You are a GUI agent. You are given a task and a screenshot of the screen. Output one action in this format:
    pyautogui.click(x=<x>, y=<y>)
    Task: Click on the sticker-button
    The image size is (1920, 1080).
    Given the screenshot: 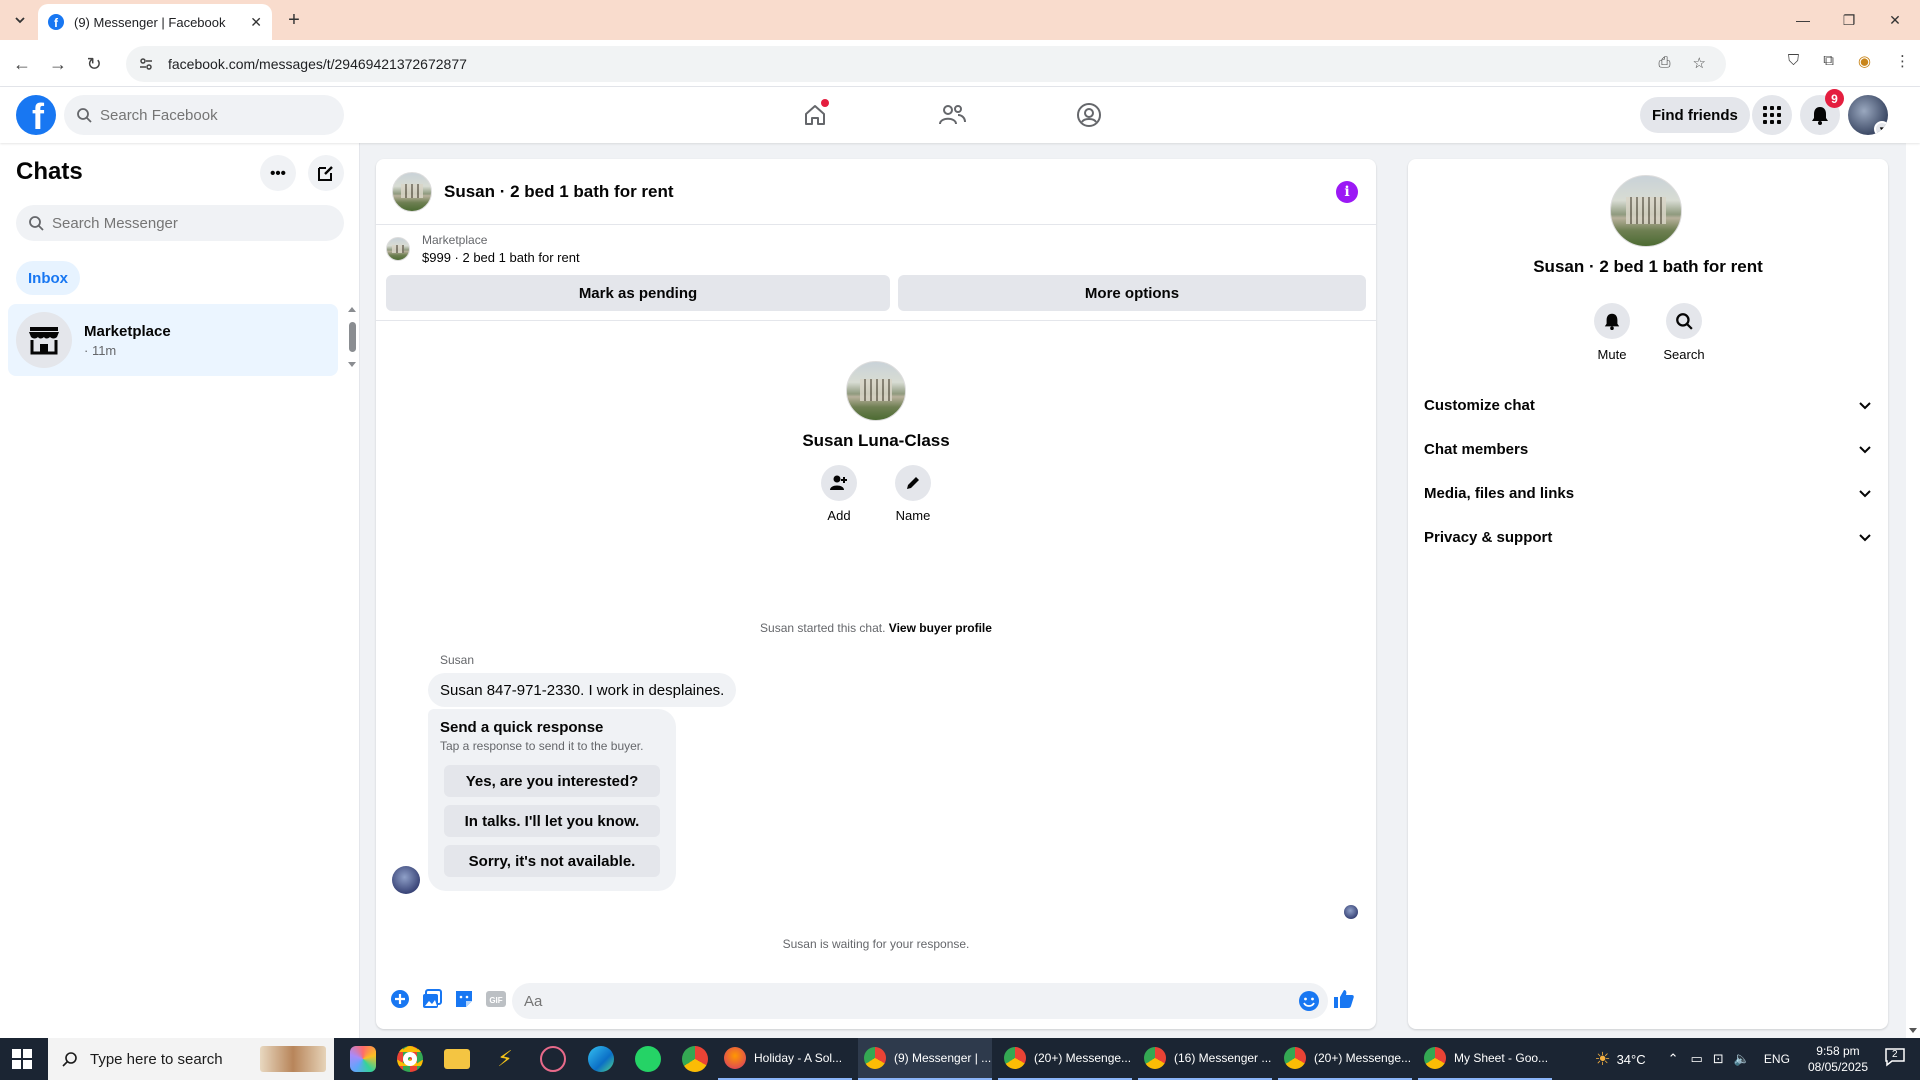 What is the action you would take?
    pyautogui.click(x=464, y=999)
    